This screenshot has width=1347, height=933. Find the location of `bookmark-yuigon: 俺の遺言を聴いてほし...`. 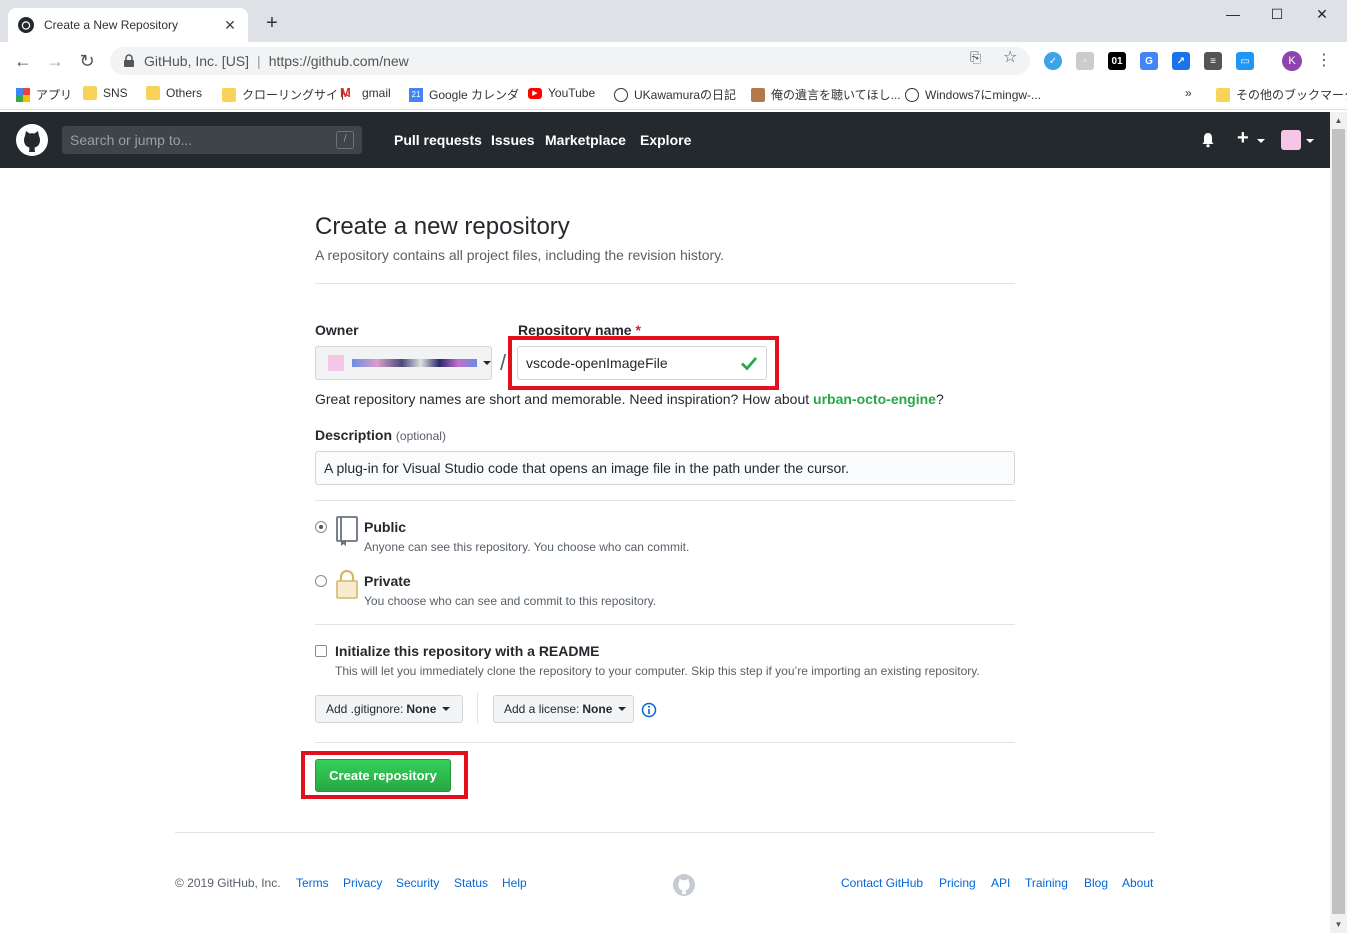

bookmark-yuigon: 俺の遺言を聴いてほし... is located at coordinates (826, 94).